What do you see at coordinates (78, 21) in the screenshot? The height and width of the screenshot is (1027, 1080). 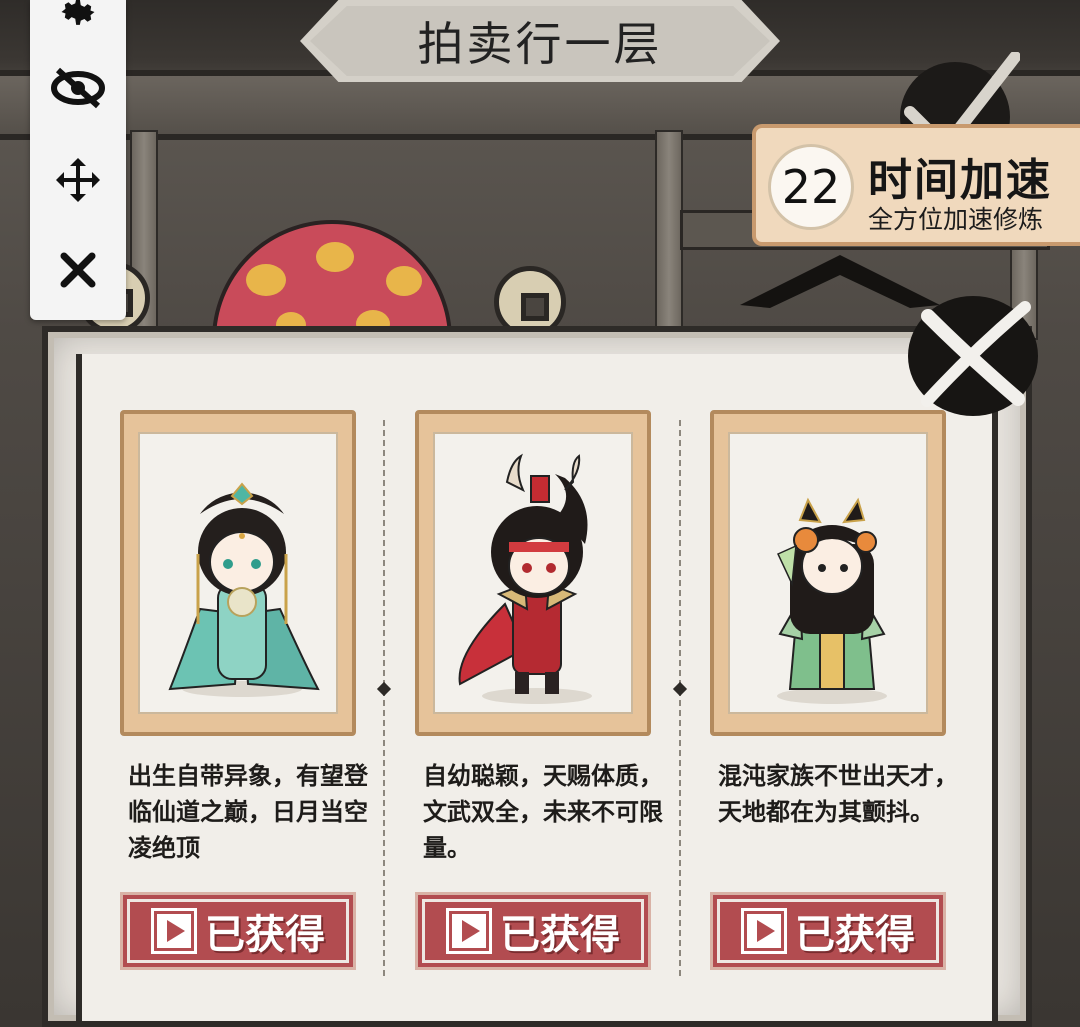 I see `gear-icon` at bounding box center [78, 21].